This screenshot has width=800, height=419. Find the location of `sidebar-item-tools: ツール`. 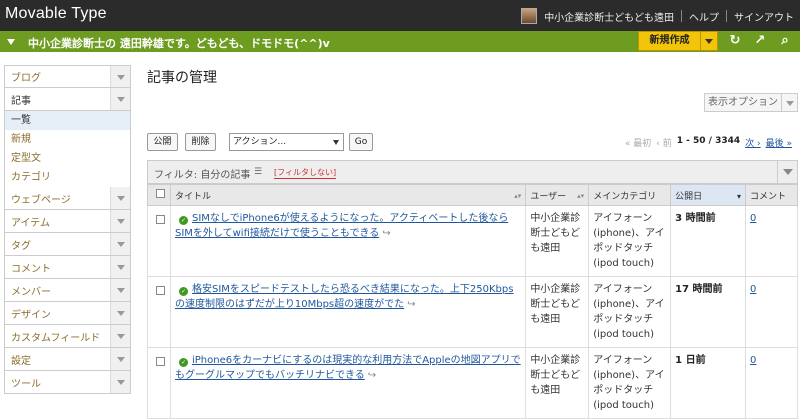

sidebar-item-tools: ツール is located at coordinates (67, 382).